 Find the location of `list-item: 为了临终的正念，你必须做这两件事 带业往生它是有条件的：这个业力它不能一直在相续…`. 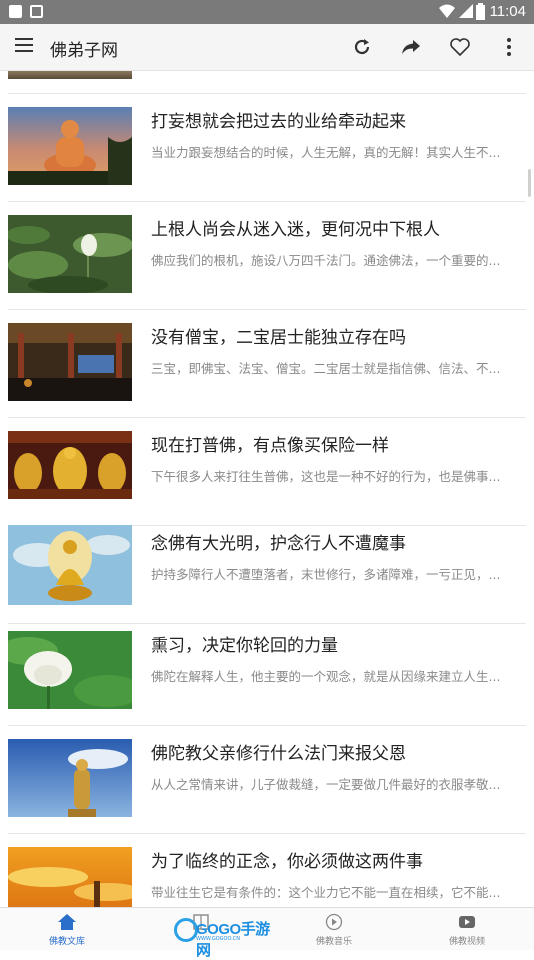

list-item: 为了临终的正念，你必须做这两件事 带业往生它是有条件的：这个业力它不能一直在相续… is located at coordinates (267, 870).